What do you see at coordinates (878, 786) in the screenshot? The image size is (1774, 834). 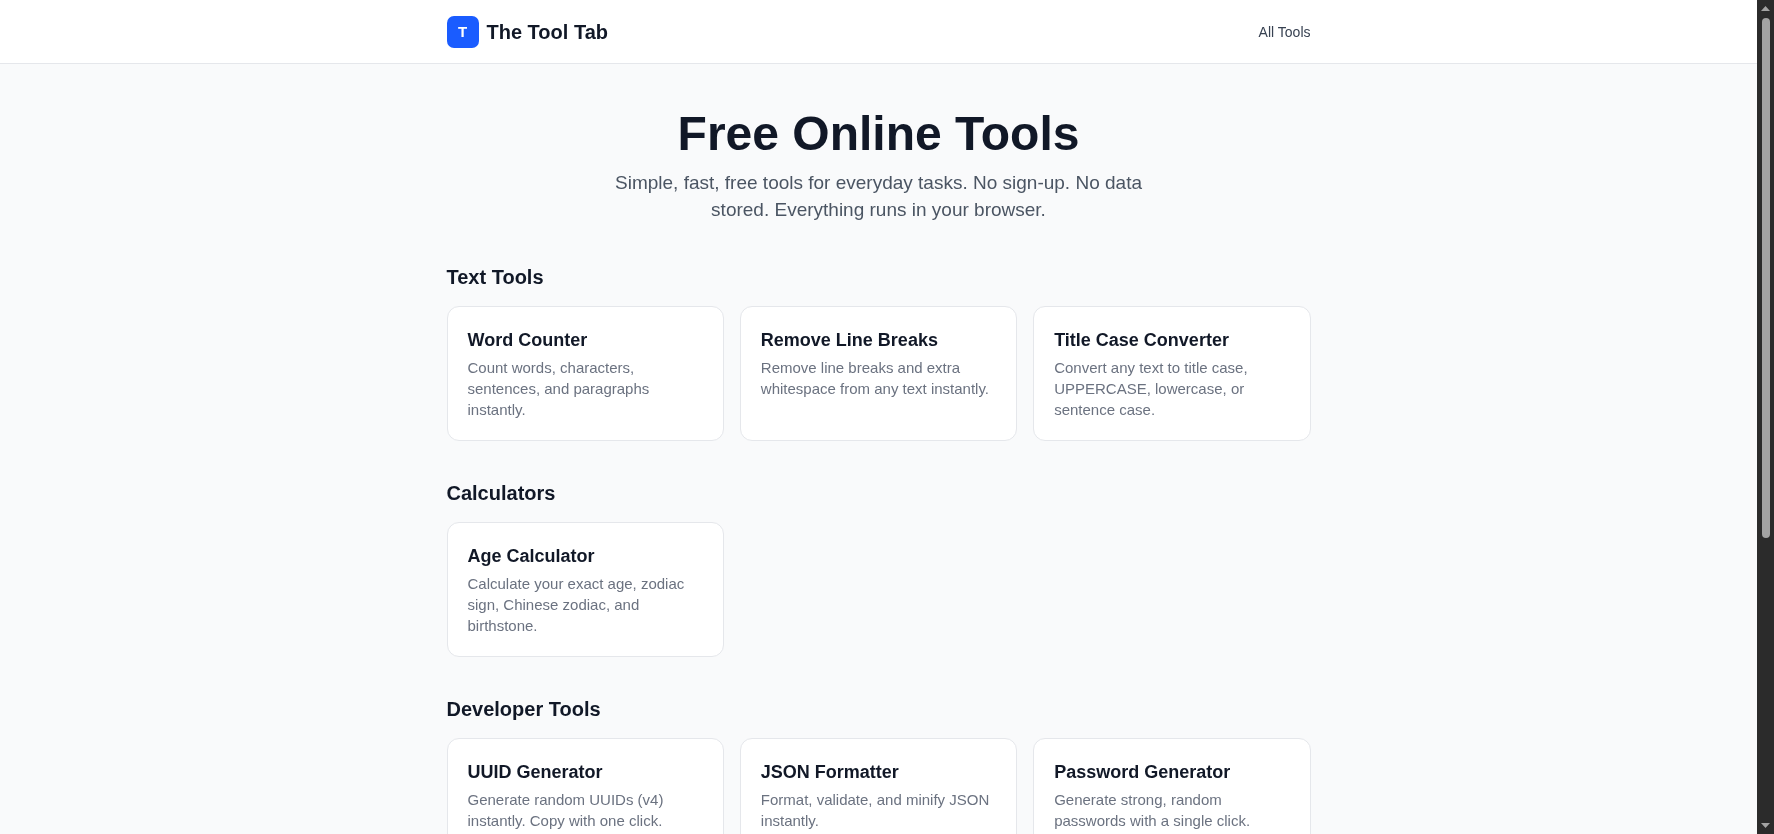 I see `tool-card: JSON Formatter Format, validate, and minify JSON instantly.` at bounding box center [878, 786].